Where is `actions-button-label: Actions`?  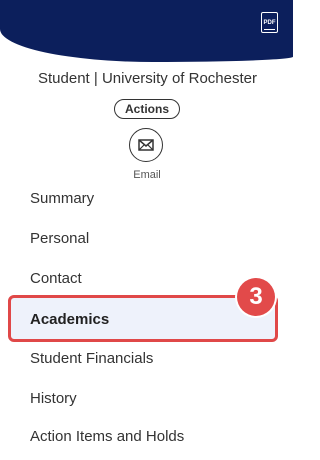 actions-button-label: Actions is located at coordinates (146, 109).